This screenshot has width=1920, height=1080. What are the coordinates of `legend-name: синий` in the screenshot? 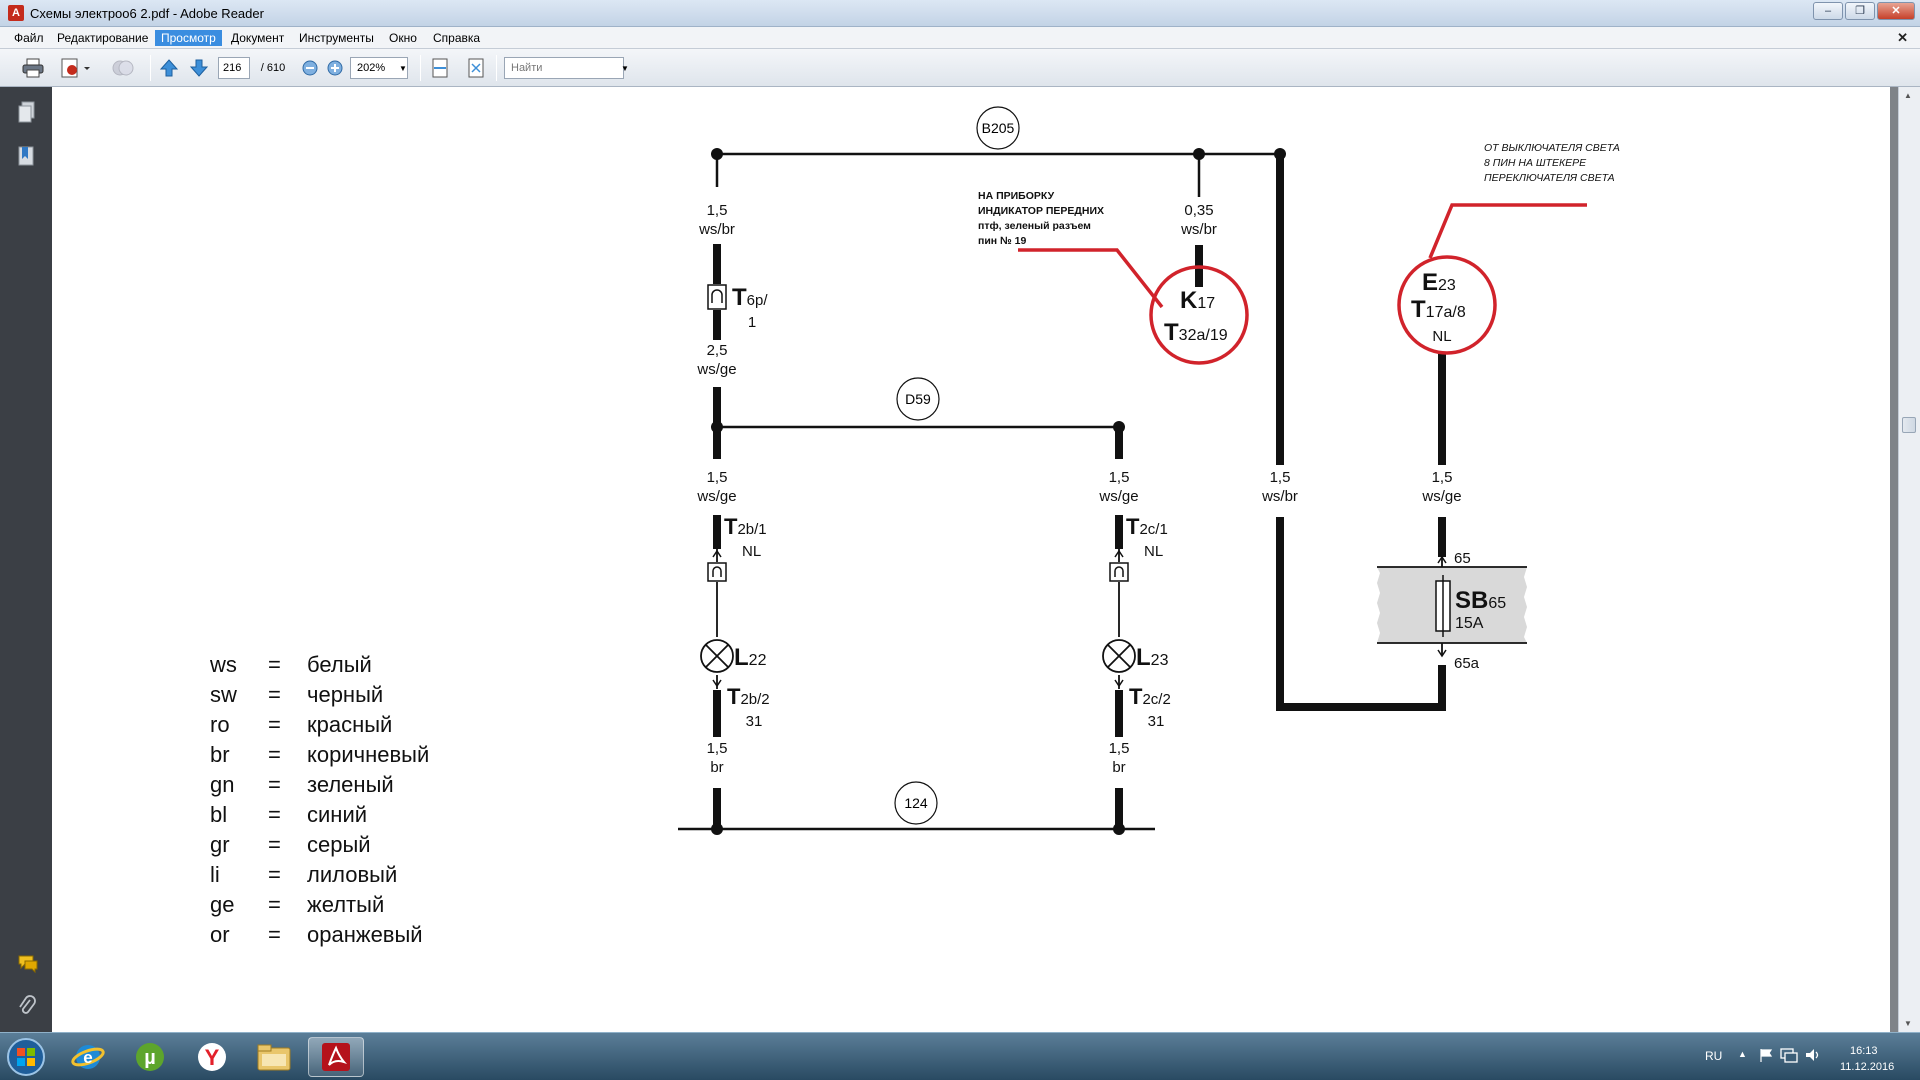 It's located at (337, 814).